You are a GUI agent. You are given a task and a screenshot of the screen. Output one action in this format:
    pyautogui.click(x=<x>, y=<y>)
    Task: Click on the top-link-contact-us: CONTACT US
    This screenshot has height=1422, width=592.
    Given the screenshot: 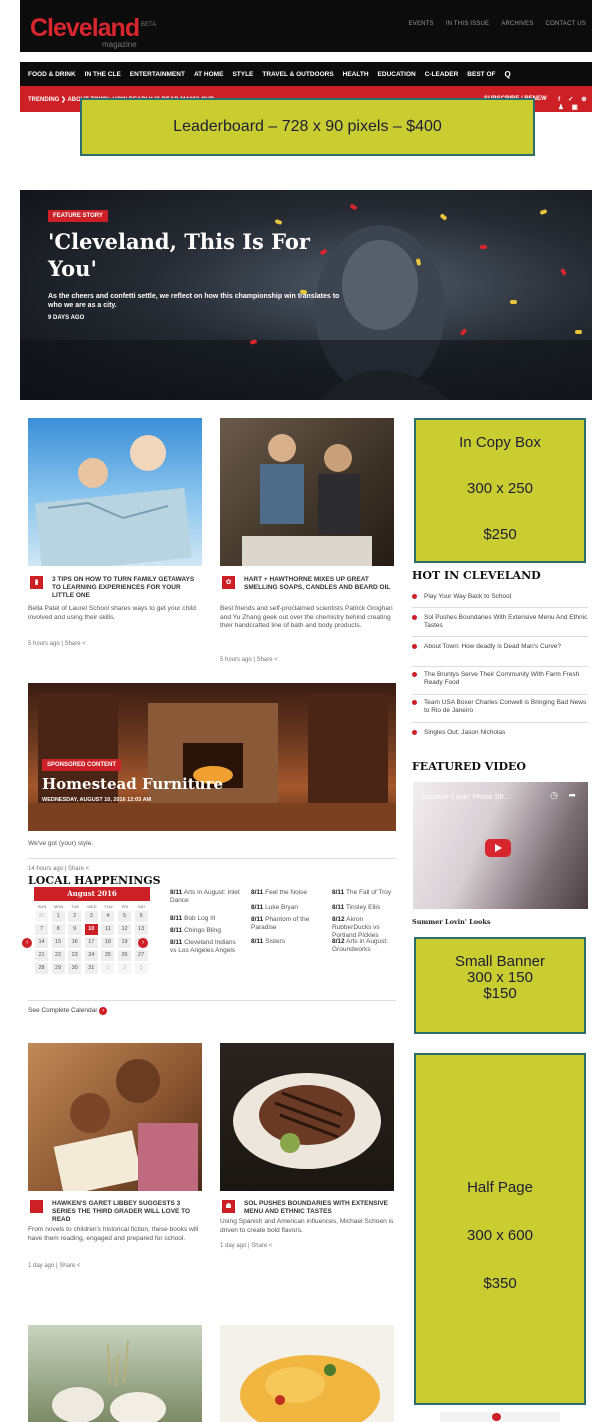 What is the action you would take?
    pyautogui.click(x=566, y=24)
    